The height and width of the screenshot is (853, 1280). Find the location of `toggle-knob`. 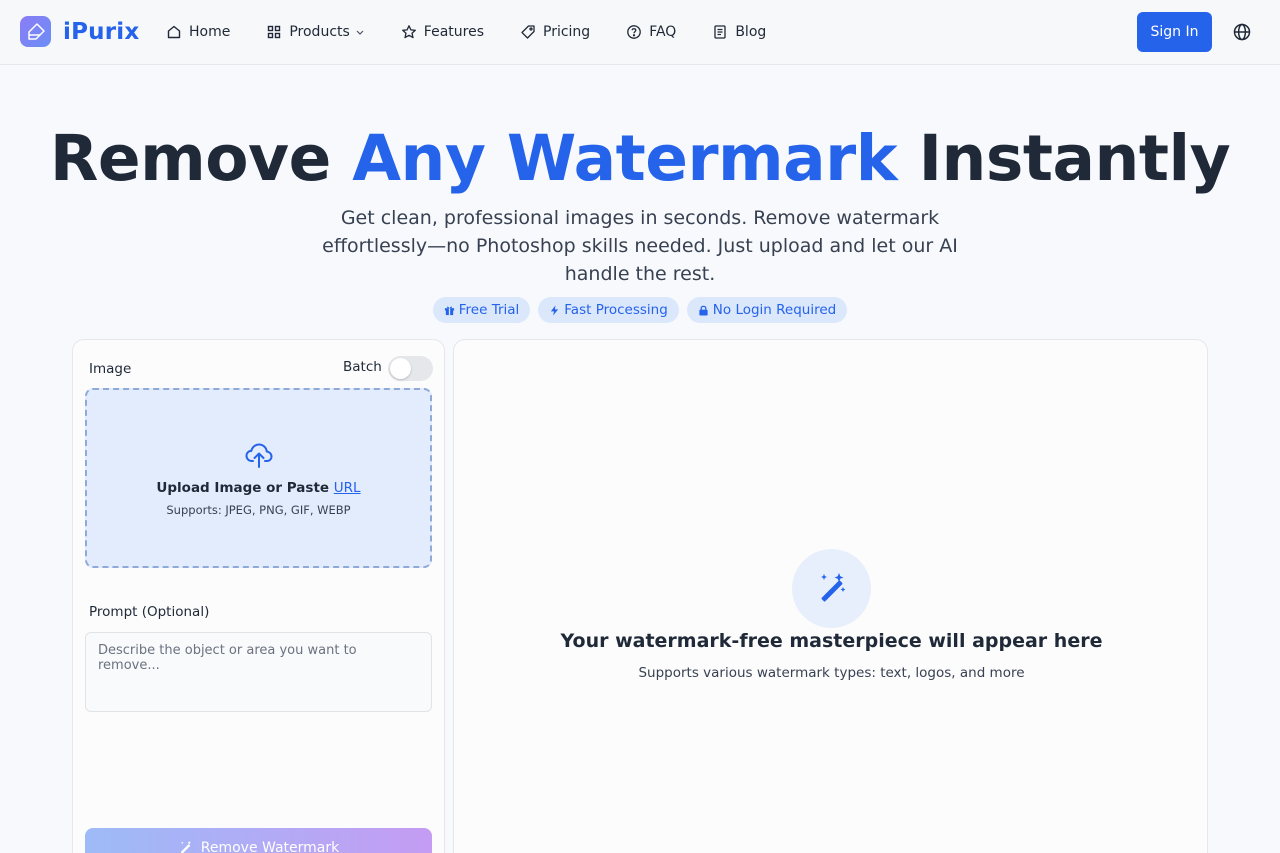

toggle-knob is located at coordinates (400, 368).